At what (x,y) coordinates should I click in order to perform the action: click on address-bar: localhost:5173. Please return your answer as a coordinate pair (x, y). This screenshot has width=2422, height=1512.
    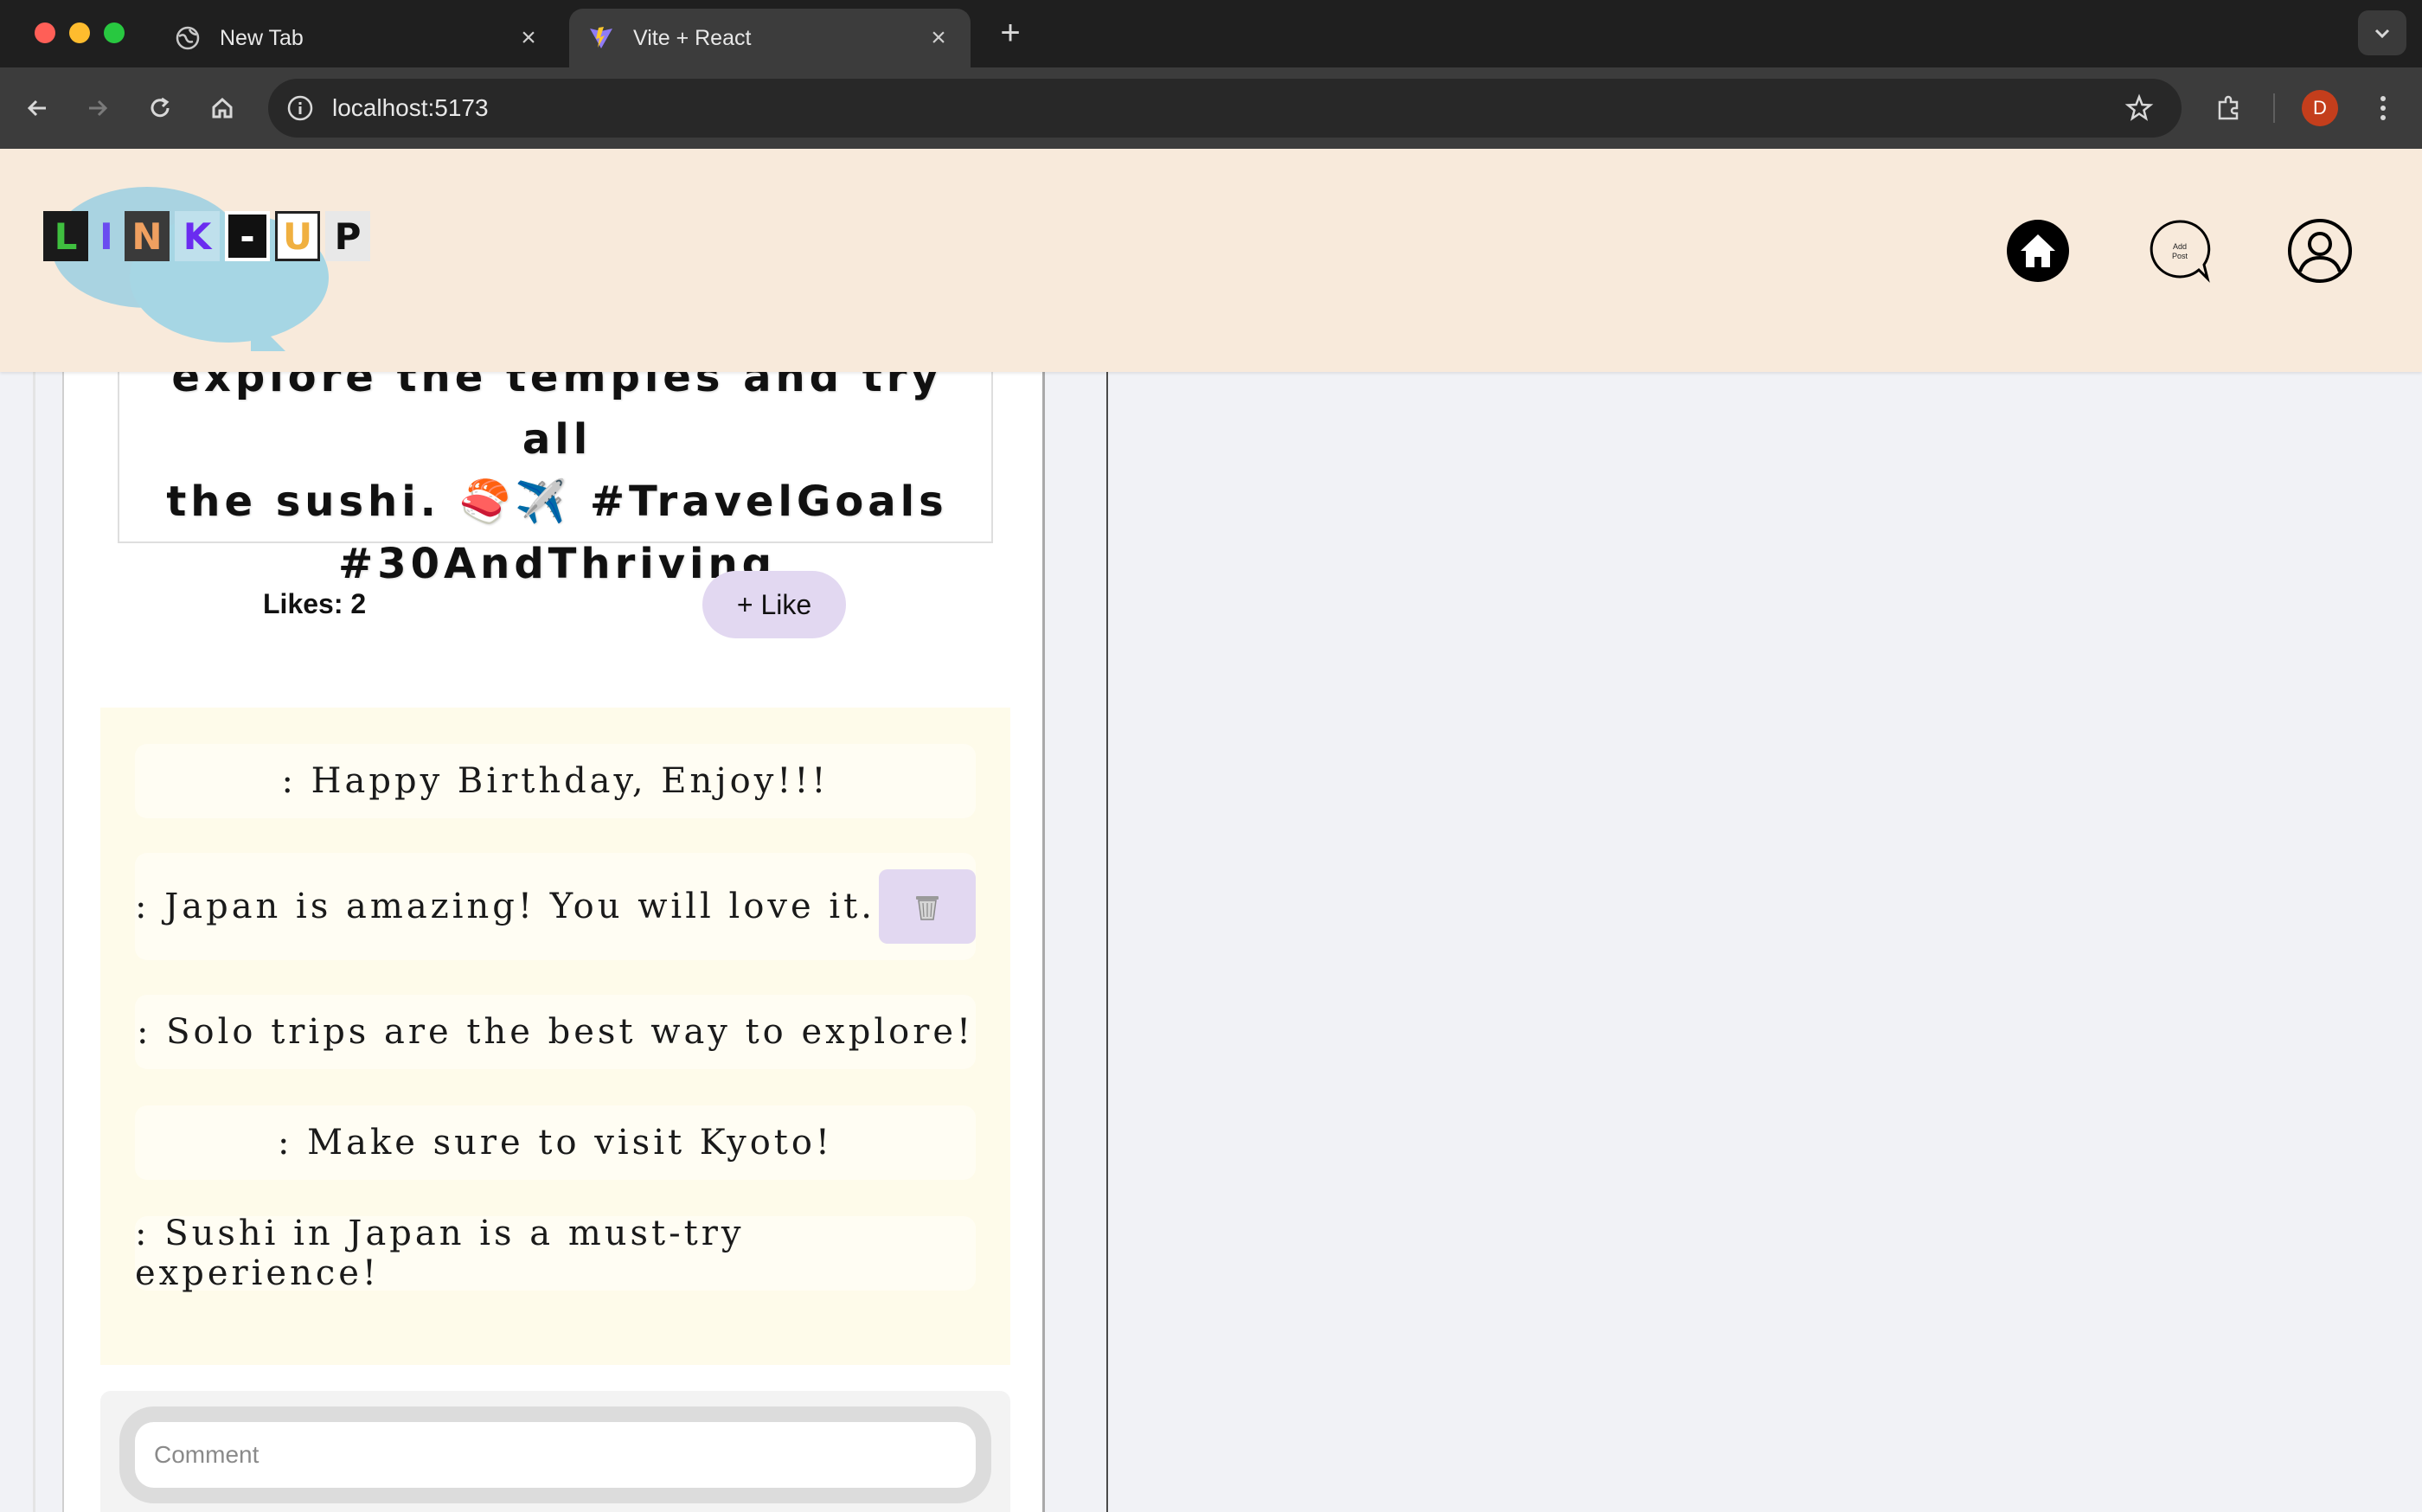
    Looking at the image, I should click on (1225, 108).